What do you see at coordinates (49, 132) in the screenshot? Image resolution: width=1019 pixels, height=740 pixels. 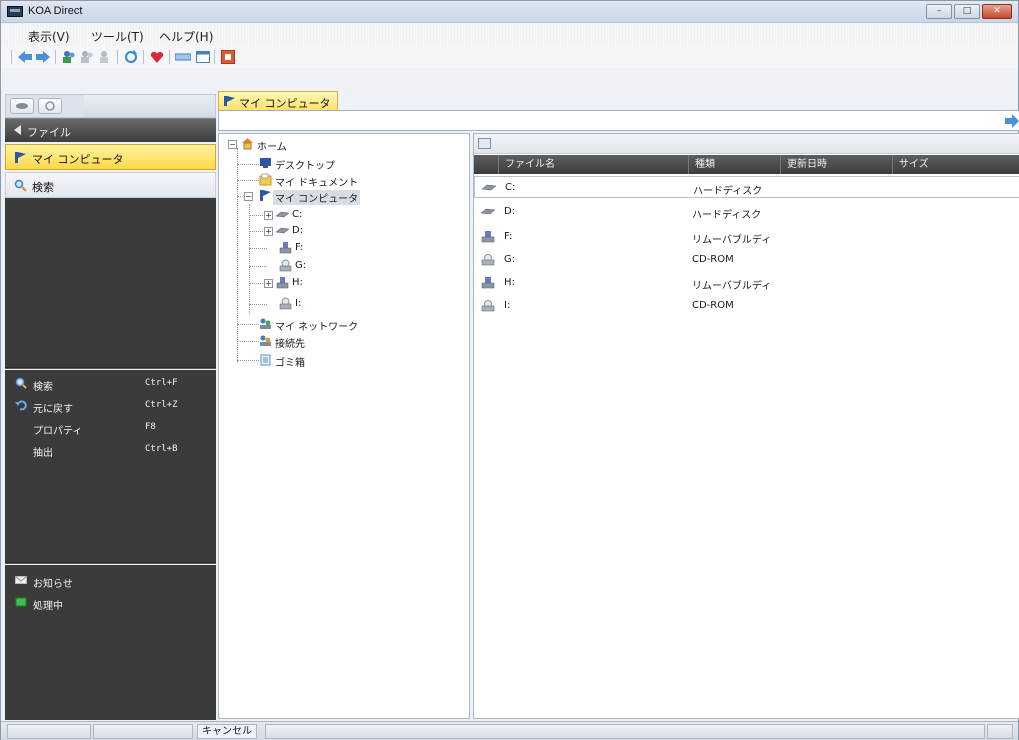 I see `left-panel-title: ファイル` at bounding box center [49, 132].